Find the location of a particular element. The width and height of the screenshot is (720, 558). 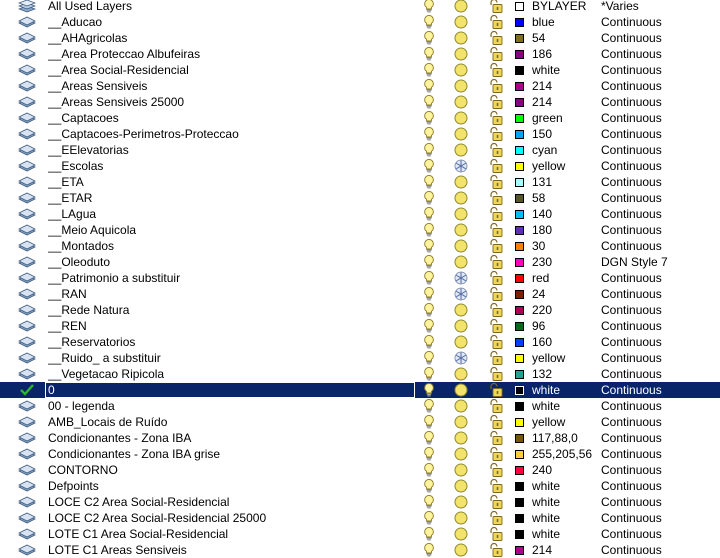

layer-color-name: 220 is located at coordinates (564, 310).